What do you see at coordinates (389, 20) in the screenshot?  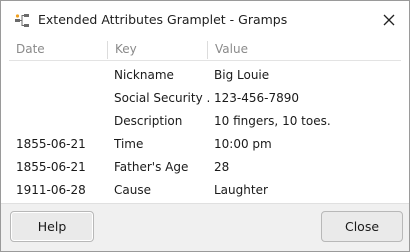 I see `close-icon` at bounding box center [389, 20].